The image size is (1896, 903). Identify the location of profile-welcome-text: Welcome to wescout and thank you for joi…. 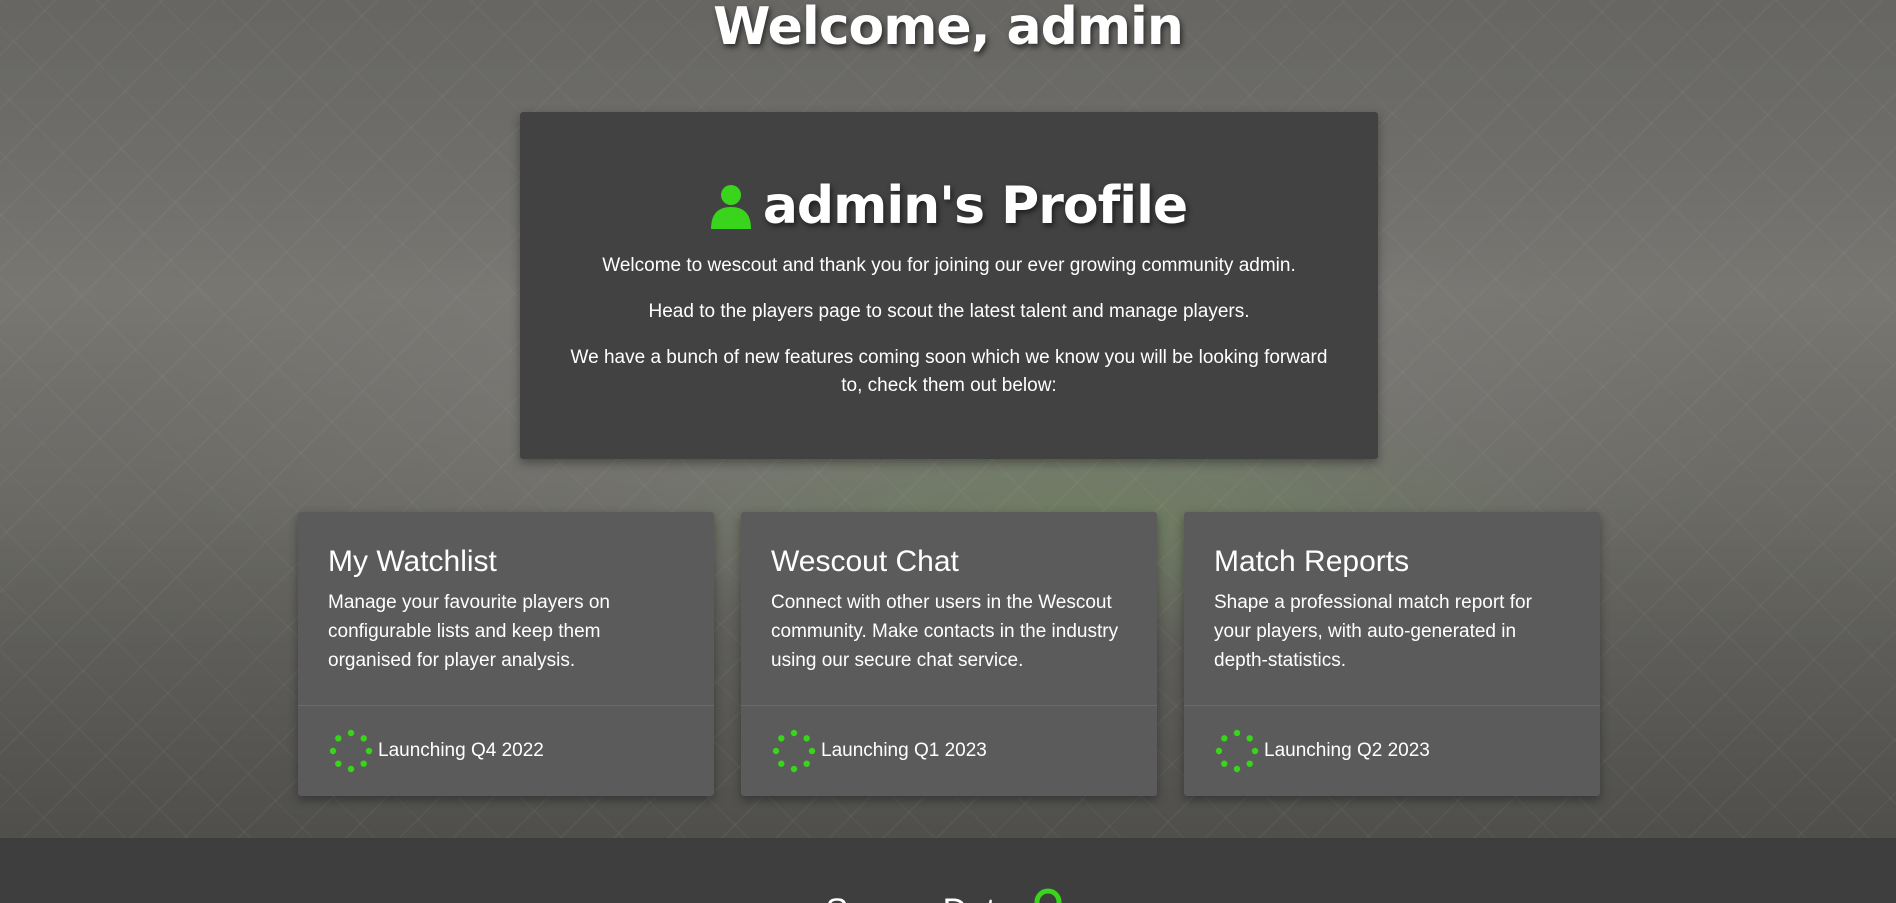
(949, 265).